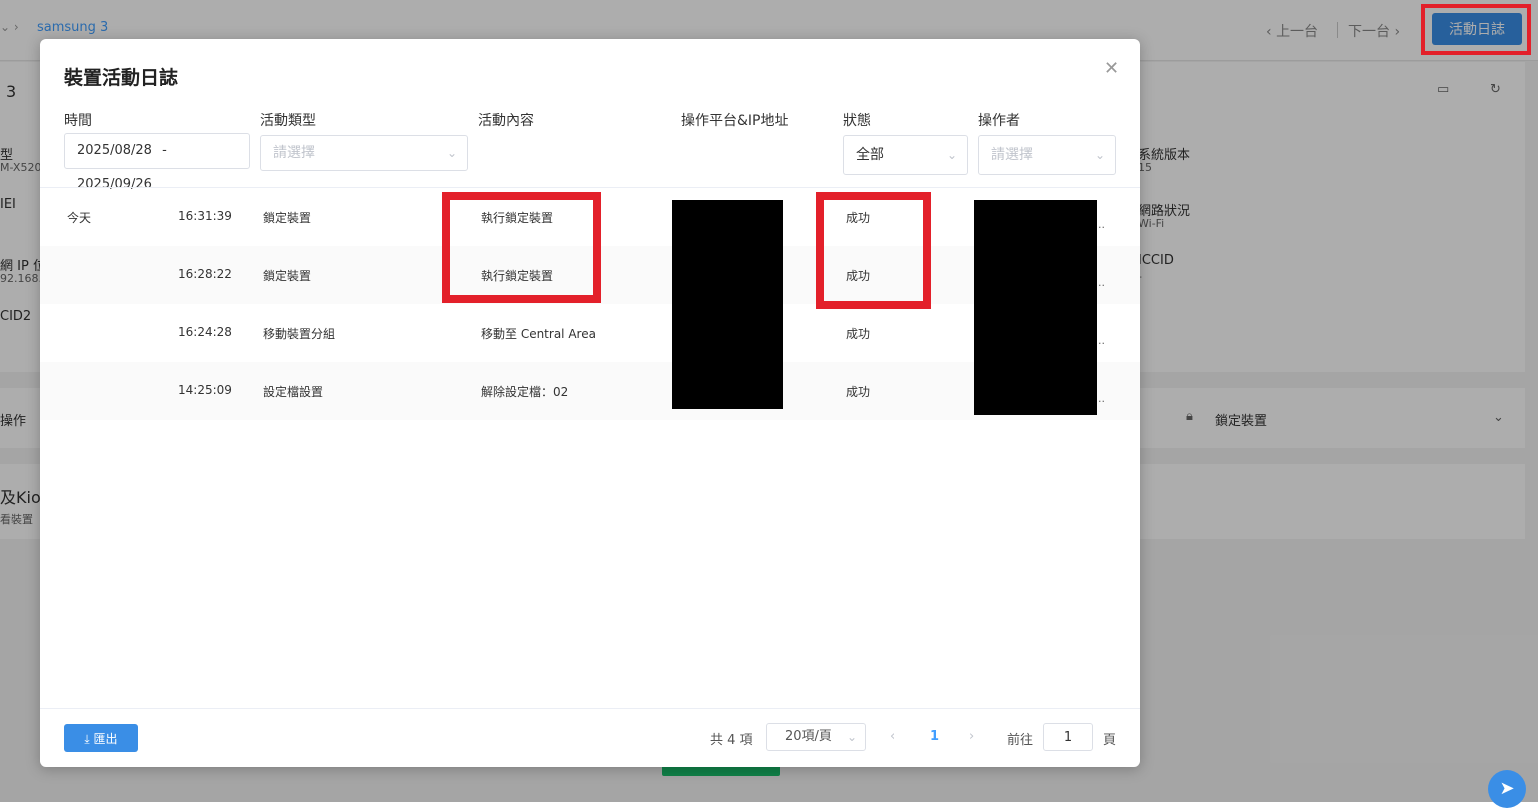 The width and height of the screenshot is (1538, 808). I want to click on activity-type-placeholder: 請選擇, so click(294, 153).